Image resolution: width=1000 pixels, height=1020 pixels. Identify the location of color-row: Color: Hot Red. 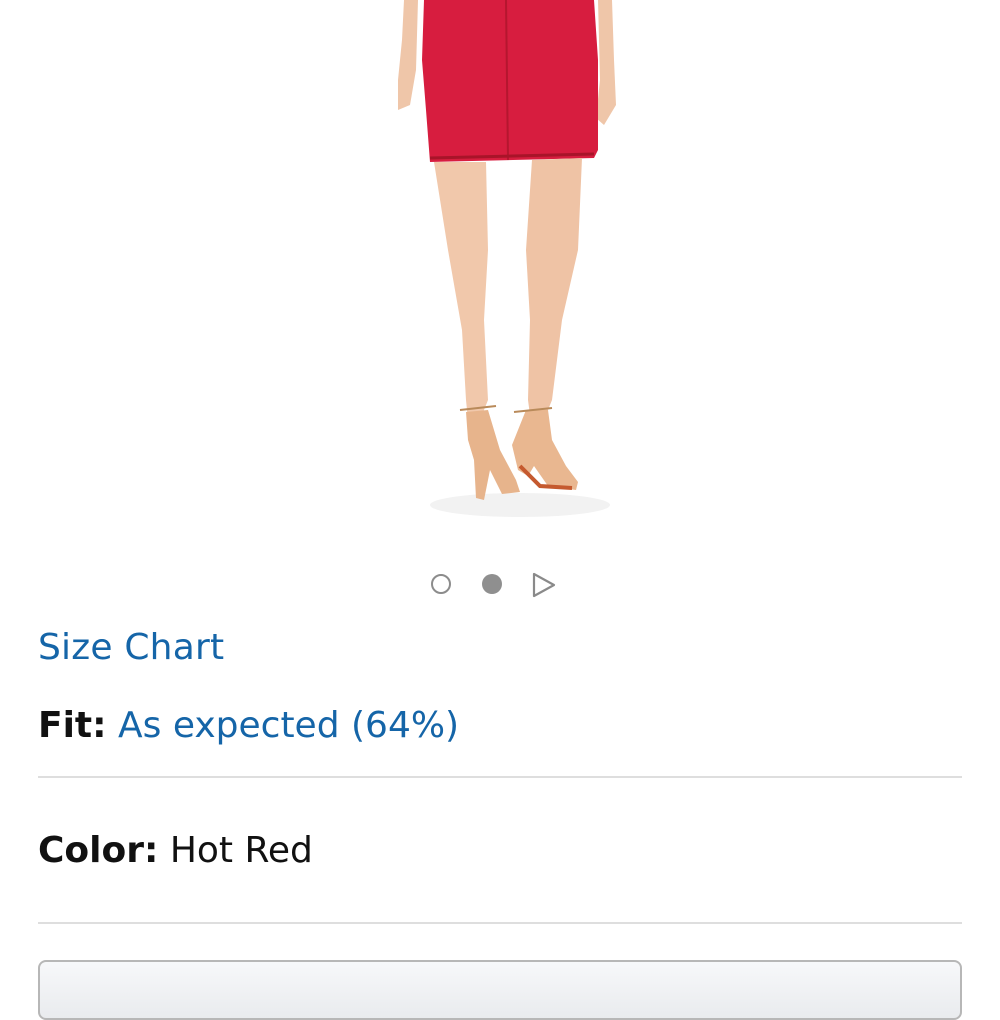
(175, 851).